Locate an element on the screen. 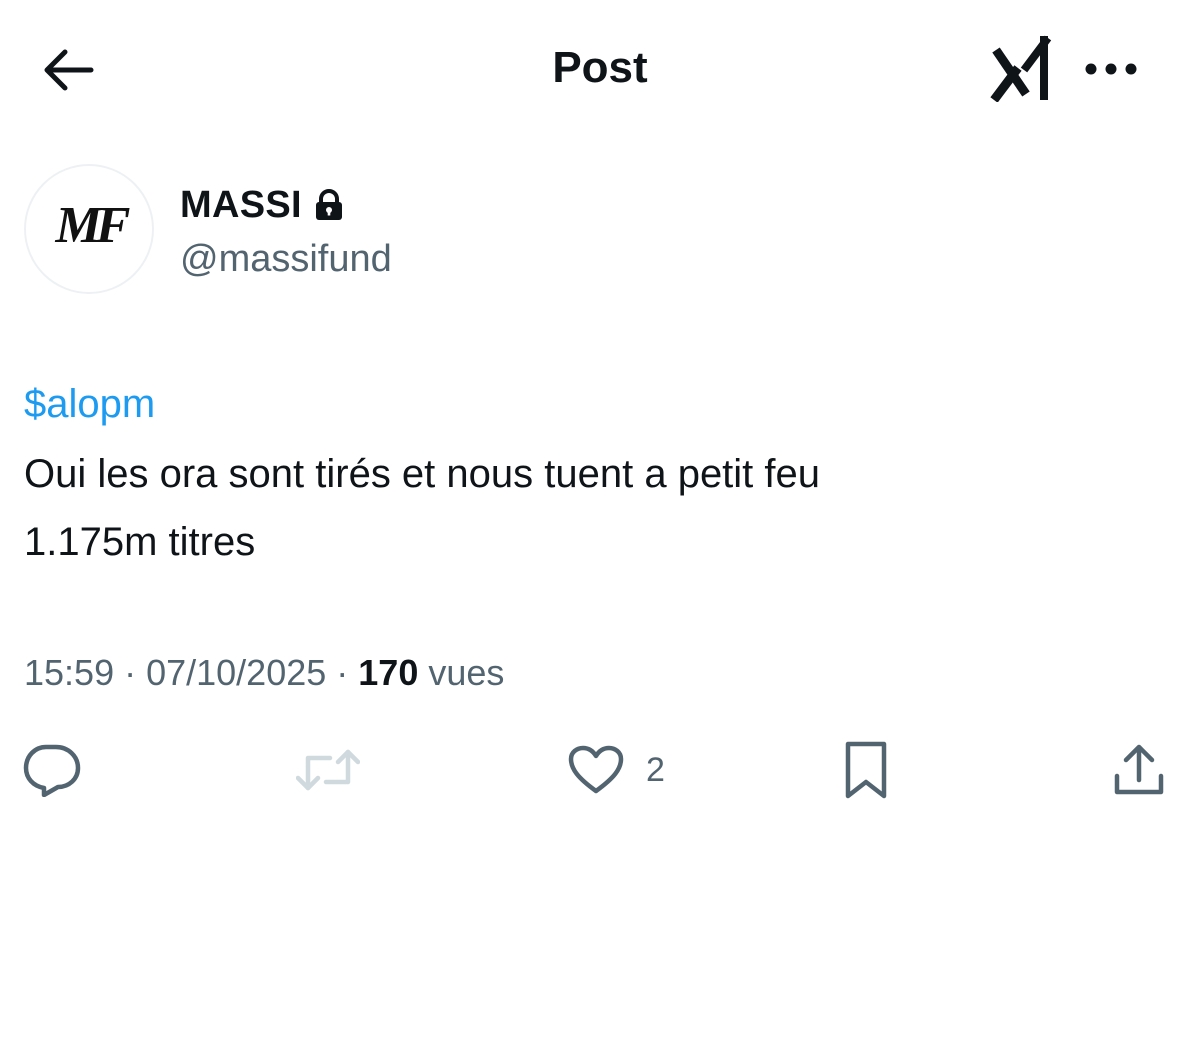  post-text-line: 1.175m titres is located at coordinates (140, 542).